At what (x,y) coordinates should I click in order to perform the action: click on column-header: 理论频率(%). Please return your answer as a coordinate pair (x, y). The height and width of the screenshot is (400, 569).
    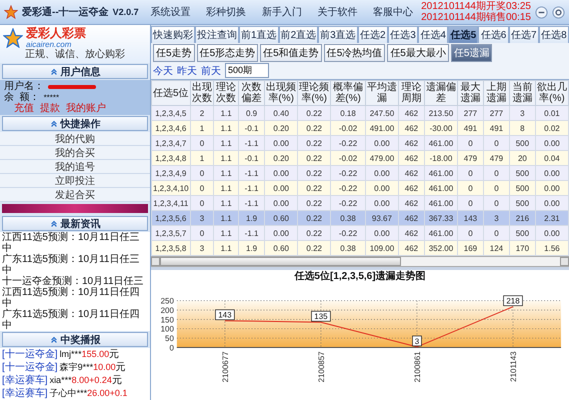
    Looking at the image, I should click on (314, 93).